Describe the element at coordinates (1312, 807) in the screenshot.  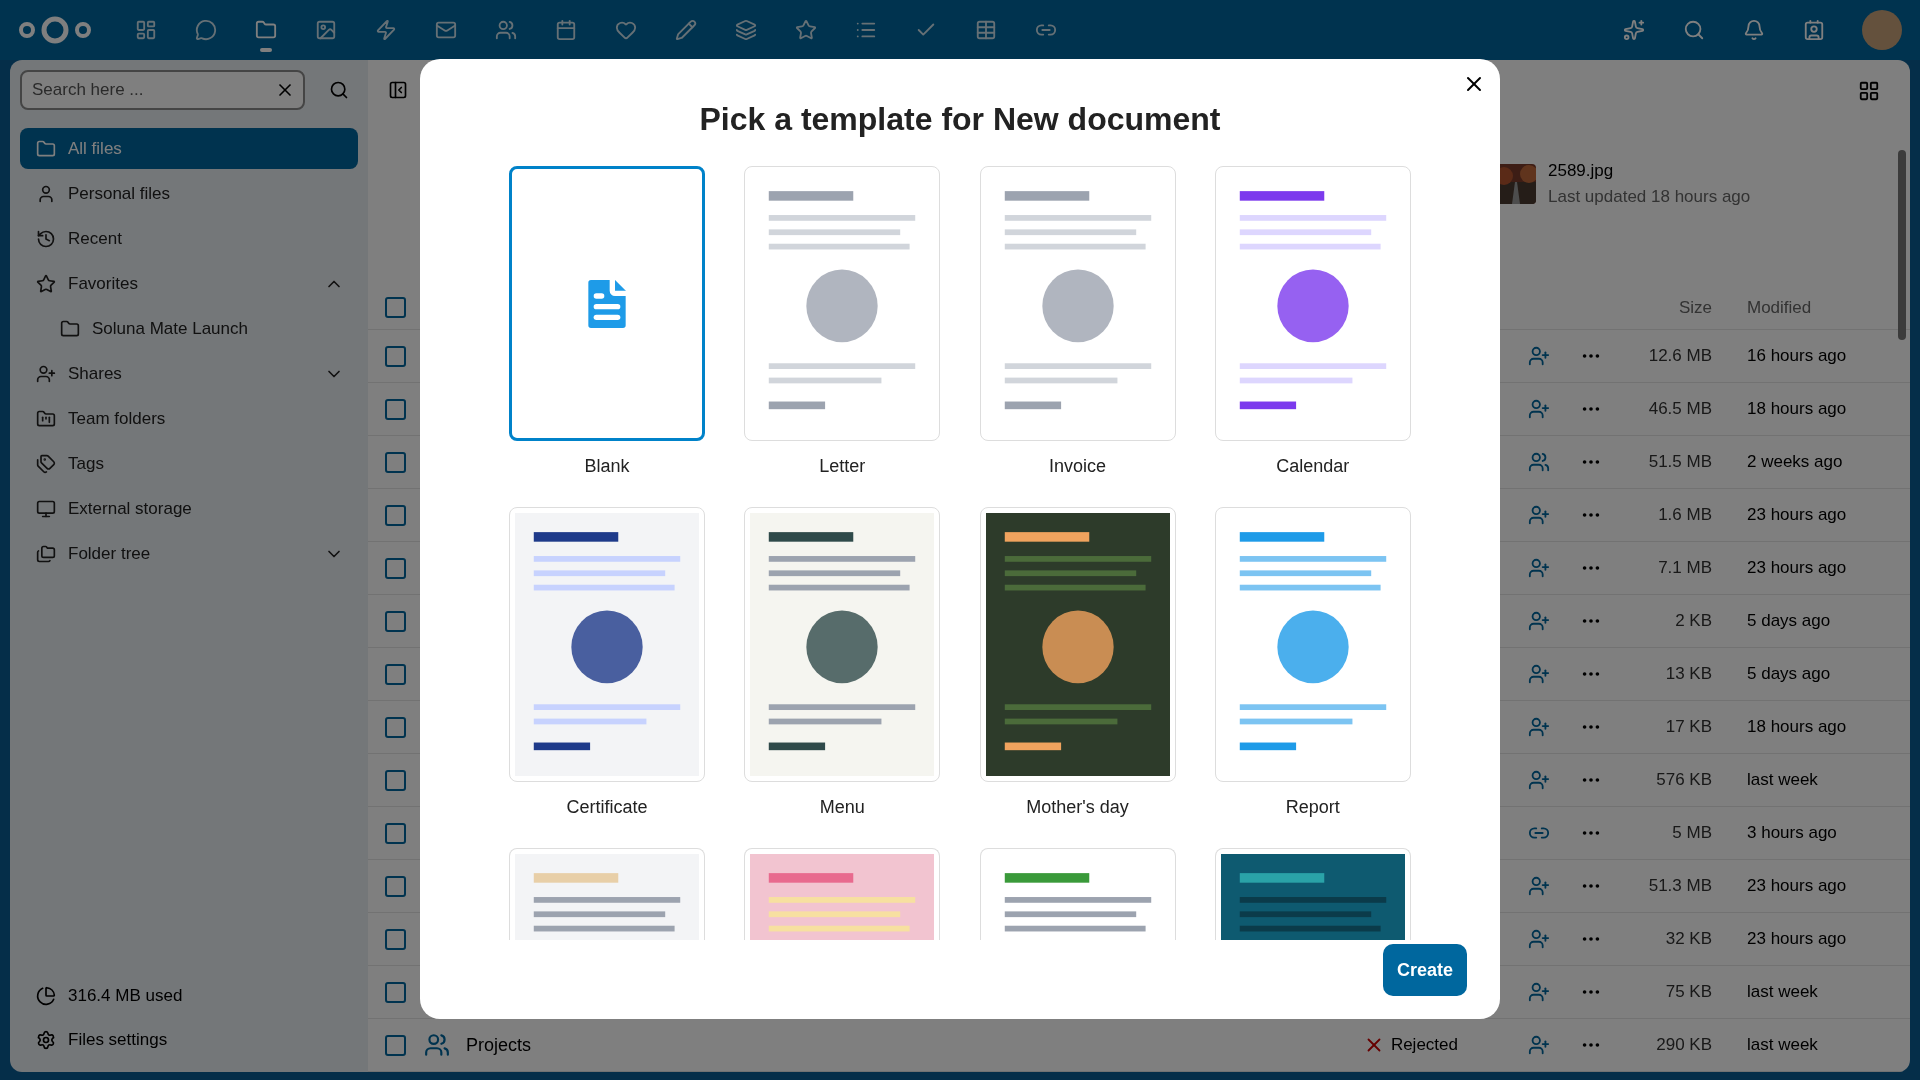
I see `template-label: Report` at that location.